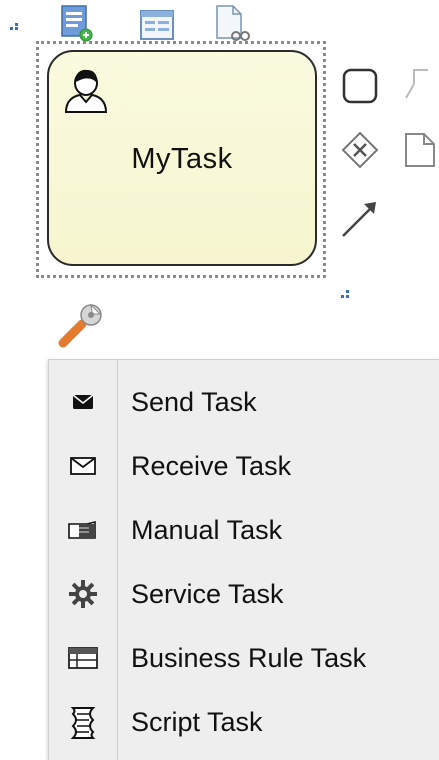 The image size is (439, 760). What do you see at coordinates (15, 28) in the screenshot?
I see `selection-corner-top-left` at bounding box center [15, 28].